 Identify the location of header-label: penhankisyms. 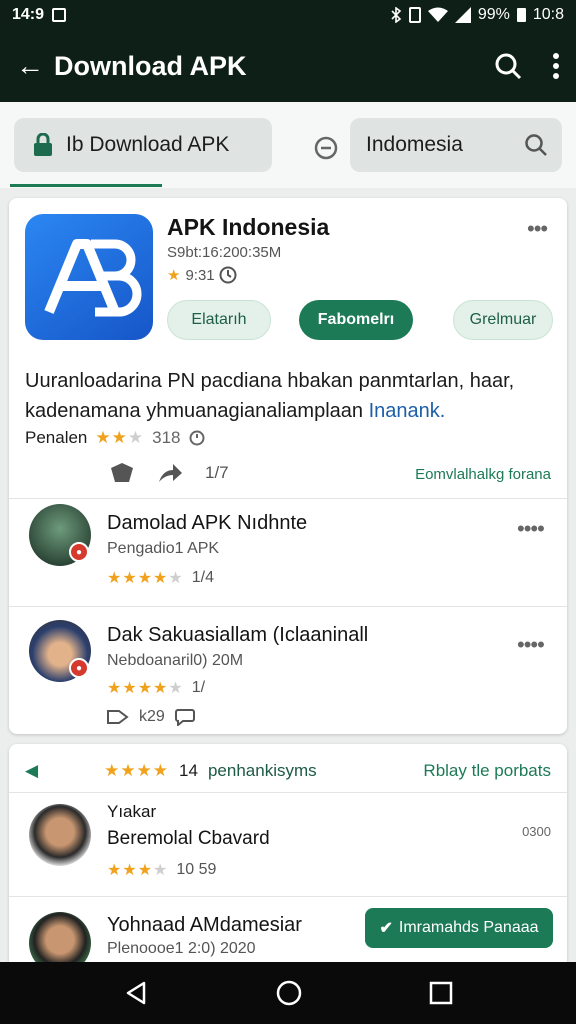
(262, 770).